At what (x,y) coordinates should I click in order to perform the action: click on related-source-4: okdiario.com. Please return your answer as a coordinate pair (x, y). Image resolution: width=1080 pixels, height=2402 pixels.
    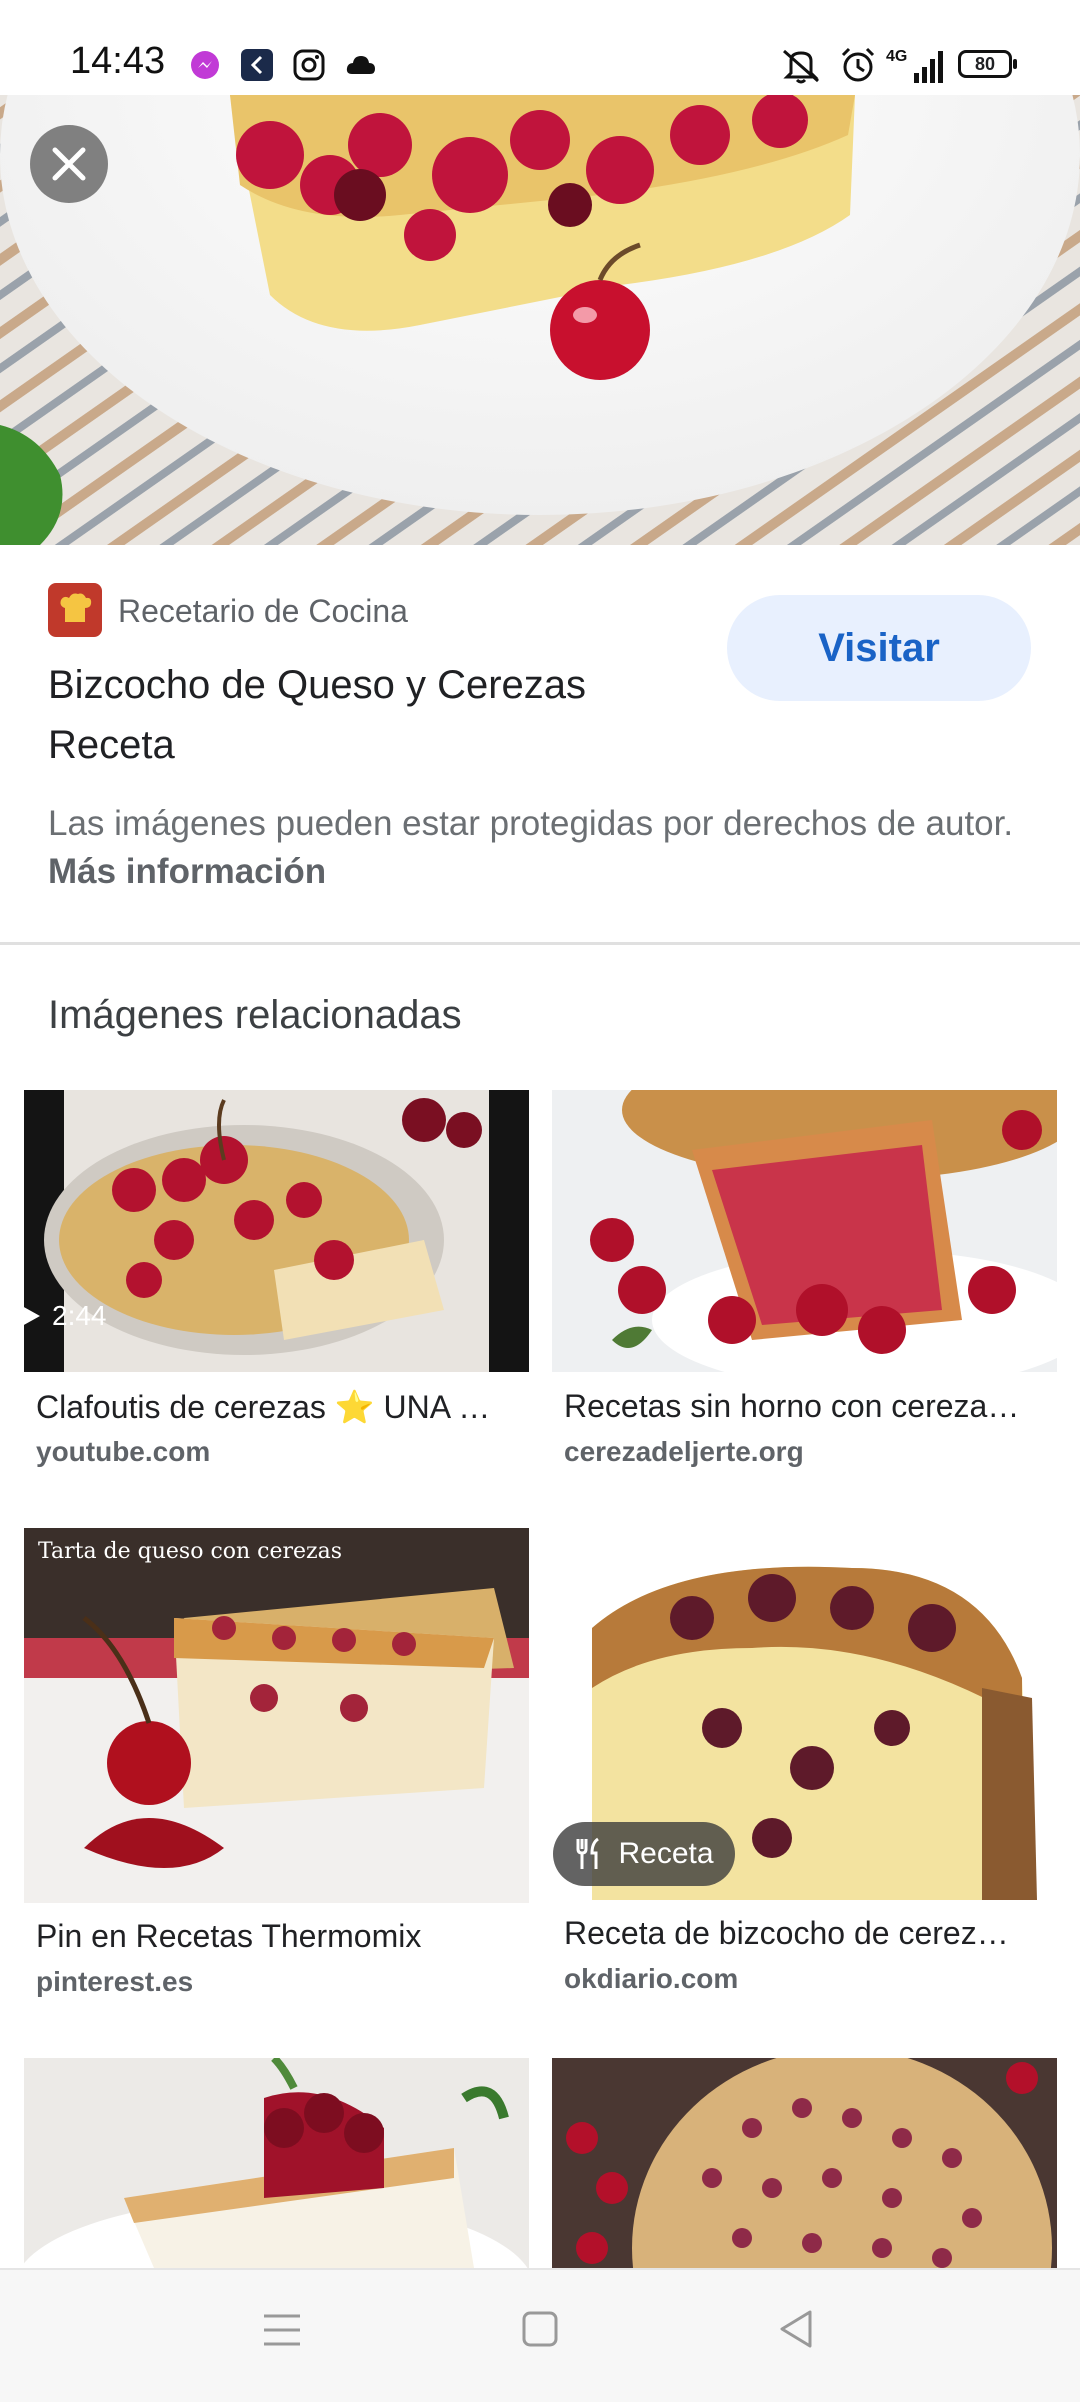
    Looking at the image, I should click on (651, 1979).